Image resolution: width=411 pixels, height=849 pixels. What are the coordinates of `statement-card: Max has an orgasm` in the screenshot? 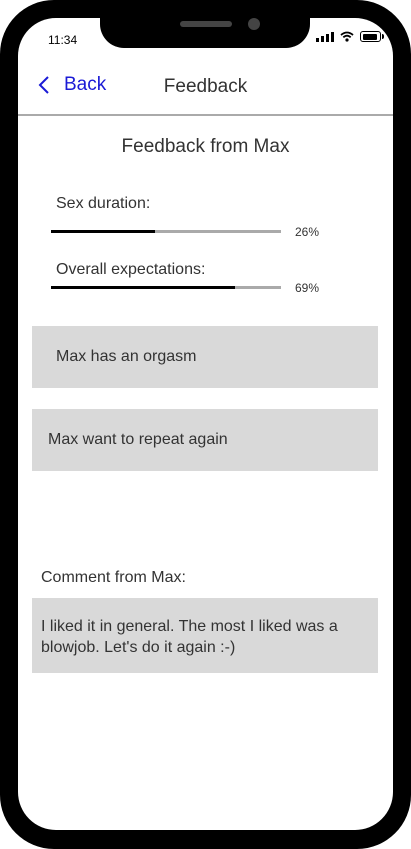 It's located at (205, 357).